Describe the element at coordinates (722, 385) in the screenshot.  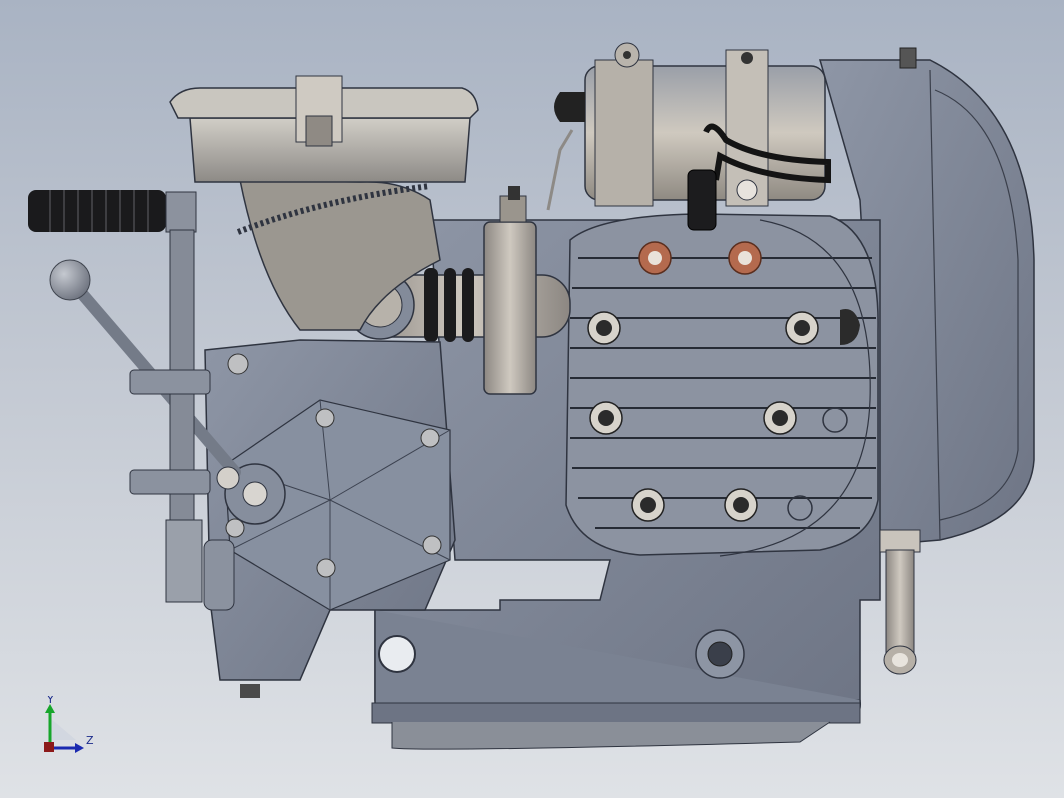
I see `cylinder-head` at that location.